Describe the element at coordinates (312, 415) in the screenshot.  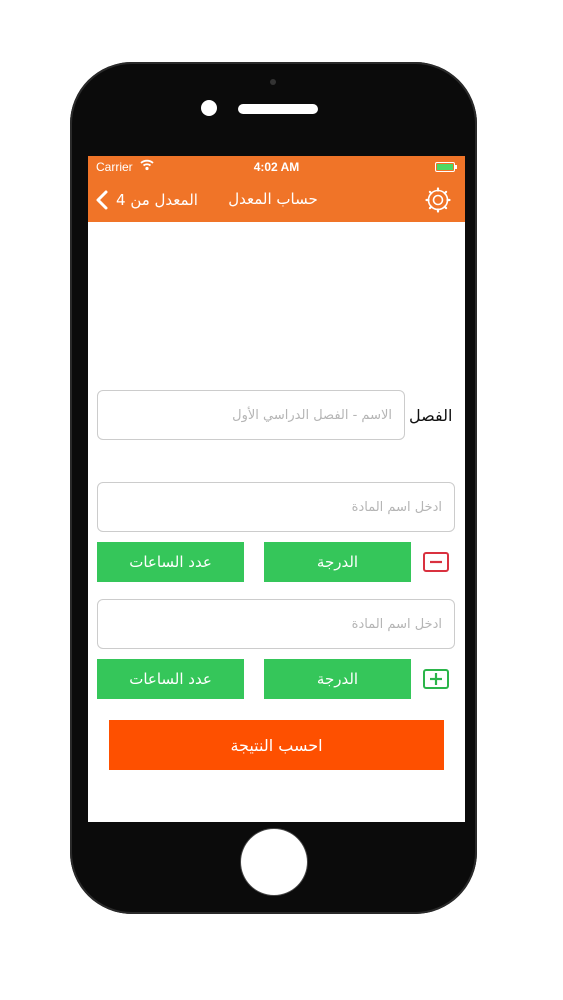
I see `semester-placeholder: الاسم - الفصل الدراسي الأول` at that location.